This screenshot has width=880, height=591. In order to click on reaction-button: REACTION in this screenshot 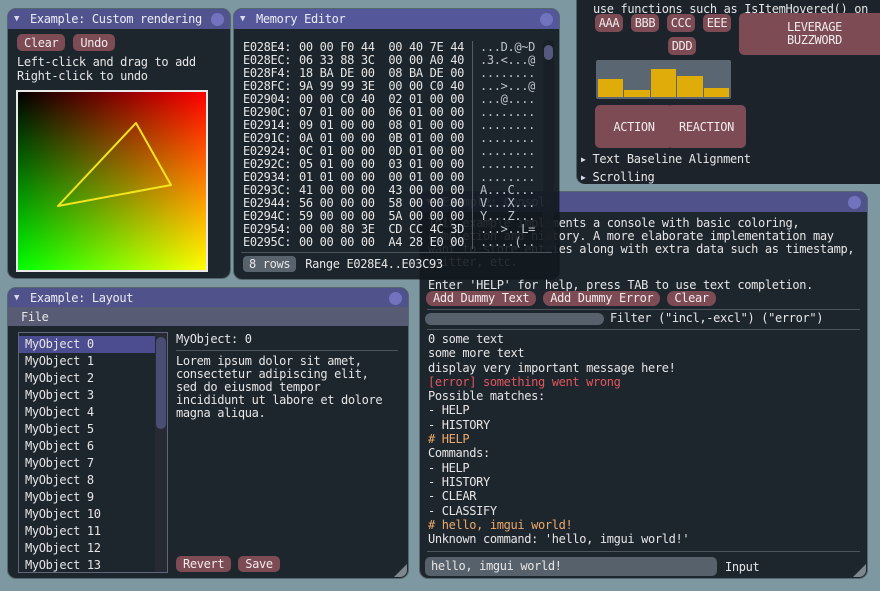, I will do `click(706, 126)`.